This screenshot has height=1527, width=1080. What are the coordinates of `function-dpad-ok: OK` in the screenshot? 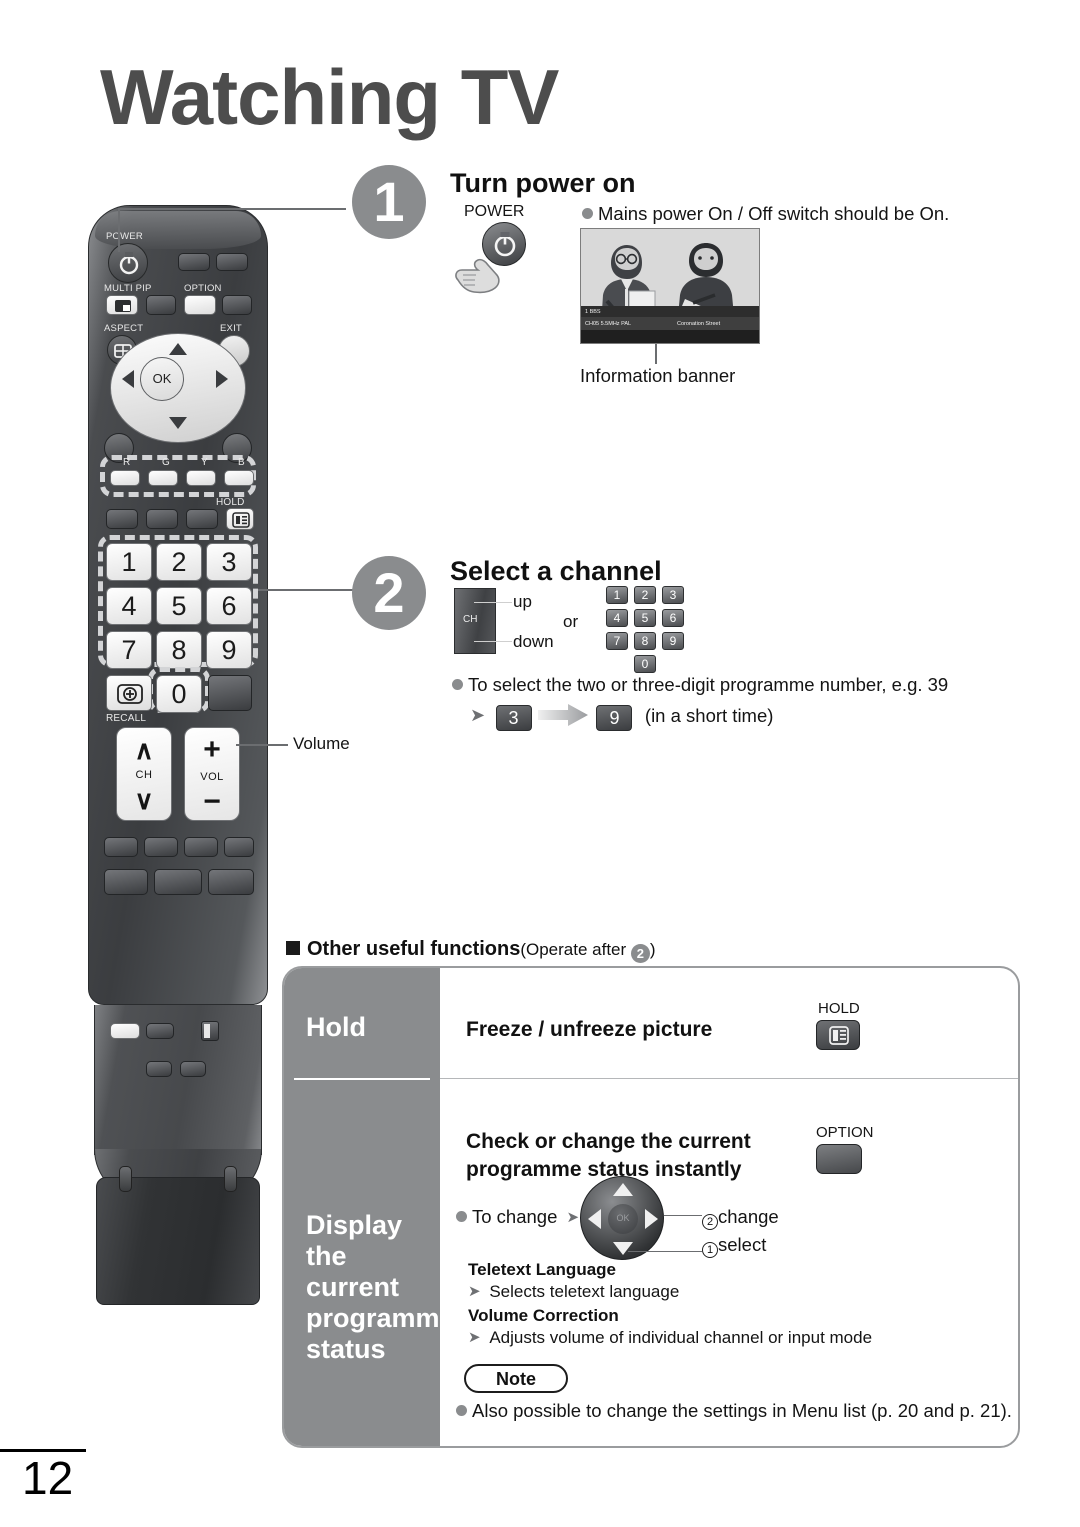 It's located at (623, 1219).